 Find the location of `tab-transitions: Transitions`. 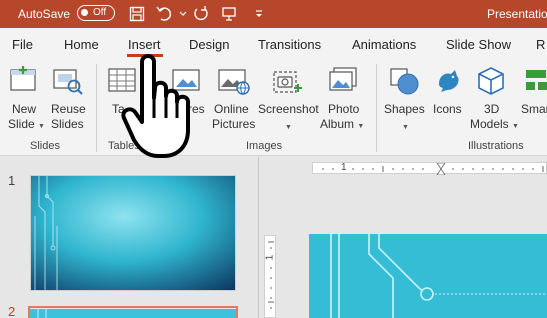

tab-transitions: Transitions is located at coordinates (289, 44).